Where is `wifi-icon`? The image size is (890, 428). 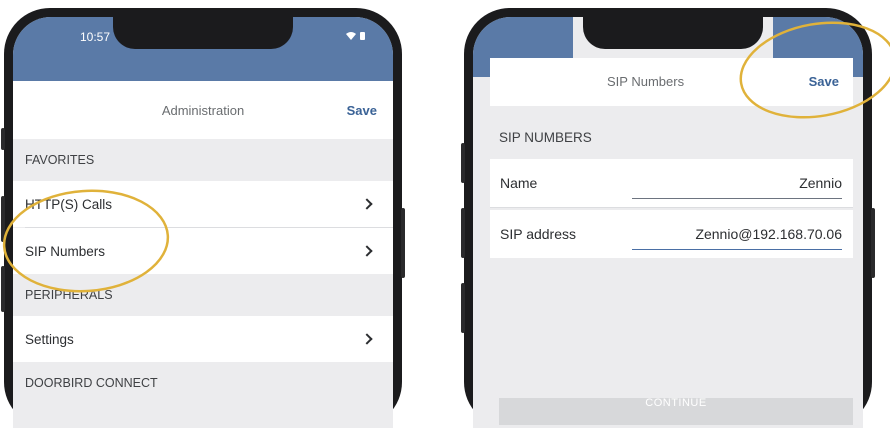
wifi-icon is located at coordinates (355, 36).